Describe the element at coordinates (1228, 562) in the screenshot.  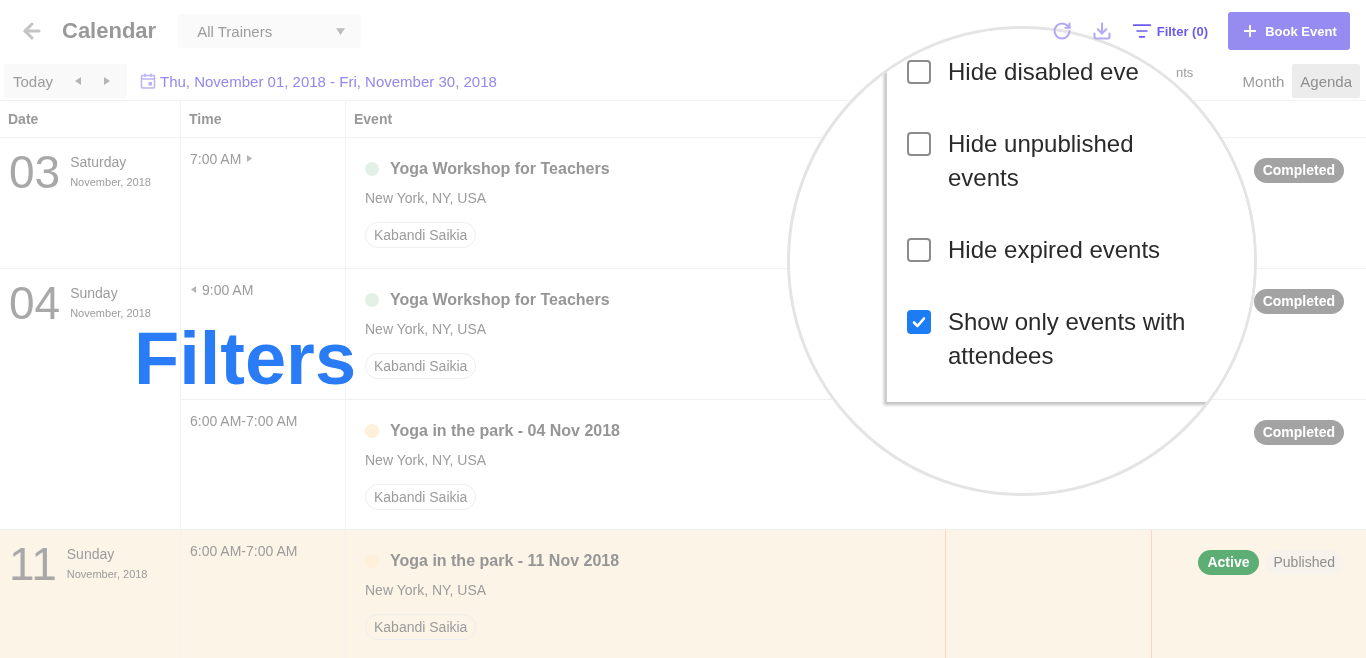
I see `status-badge: Active` at that location.